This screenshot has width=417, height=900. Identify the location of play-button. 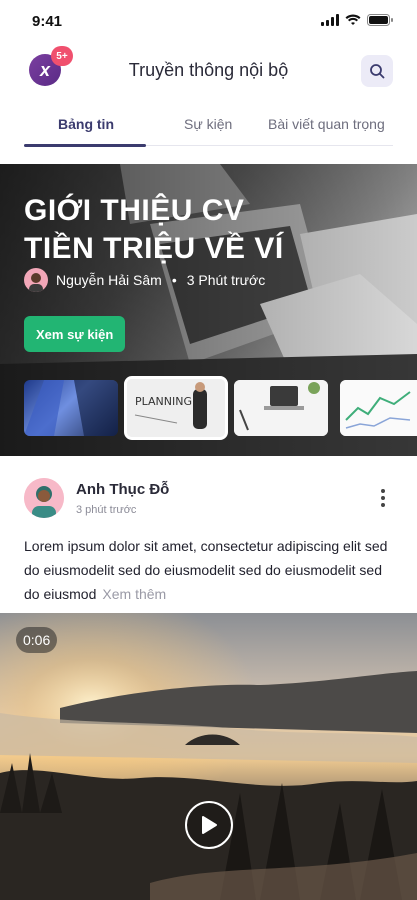
(209, 825).